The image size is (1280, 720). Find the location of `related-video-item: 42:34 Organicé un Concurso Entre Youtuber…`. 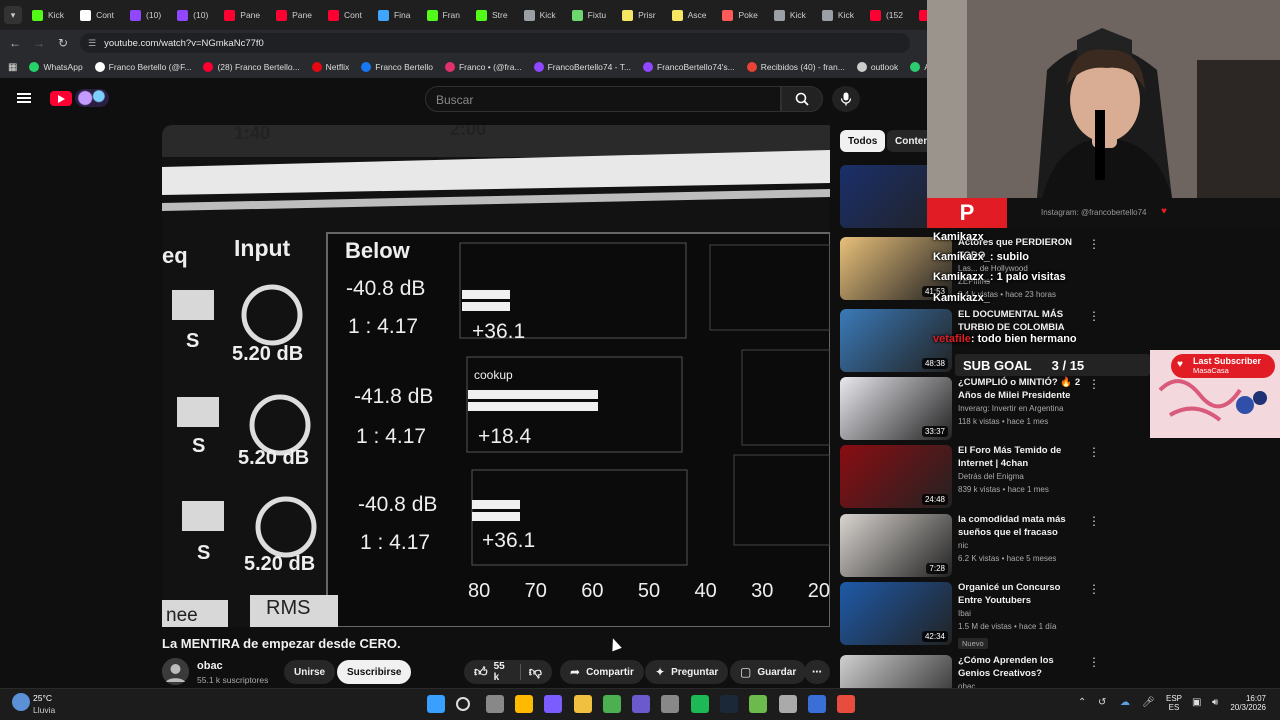

related-video-item: 42:34 Organicé un Concurso Entre Youtuber… is located at coordinates (980, 615).